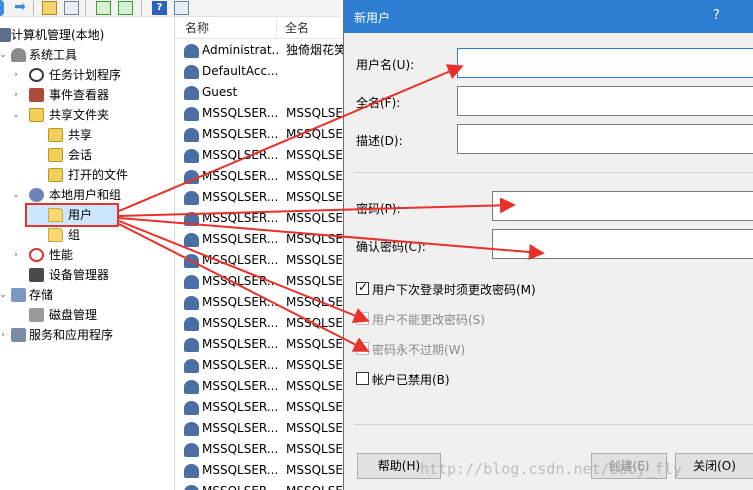 Image resolution: width=753 pixels, height=490 pixels. Describe the element at coordinates (181, 8) in the screenshot. I see `properties-pane-icon` at that location.